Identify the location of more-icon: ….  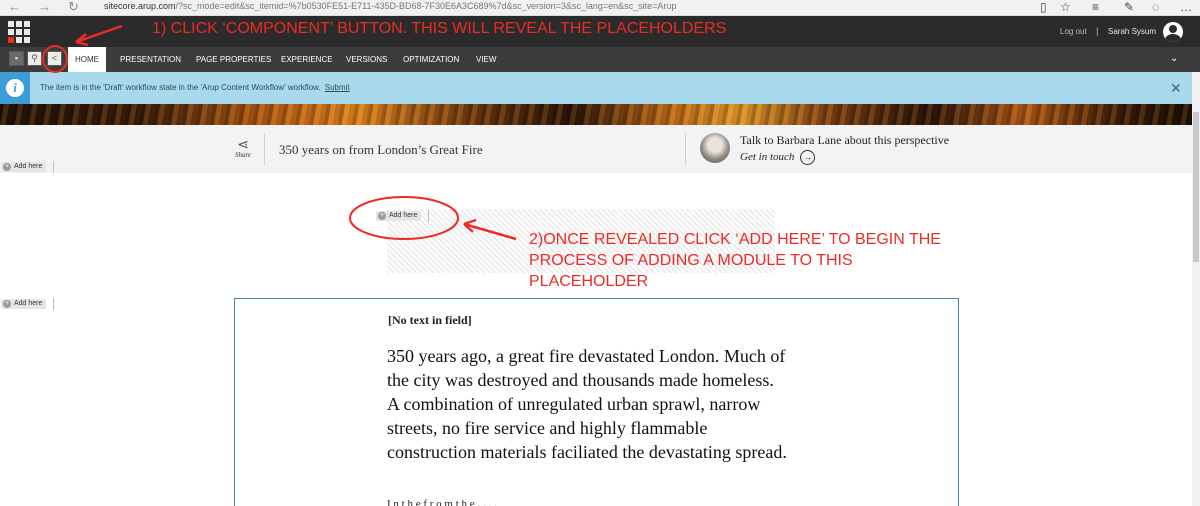
(1186, 7).